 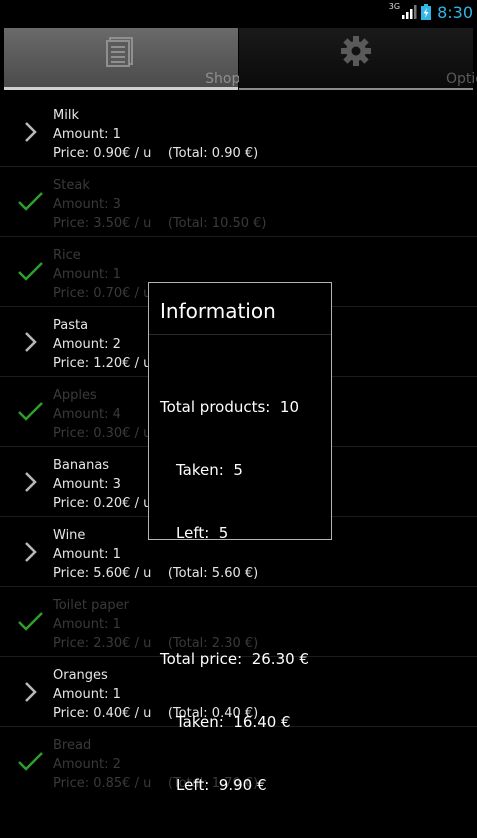 I want to click on status-bar: 3G 8:30, so click(x=238, y=12).